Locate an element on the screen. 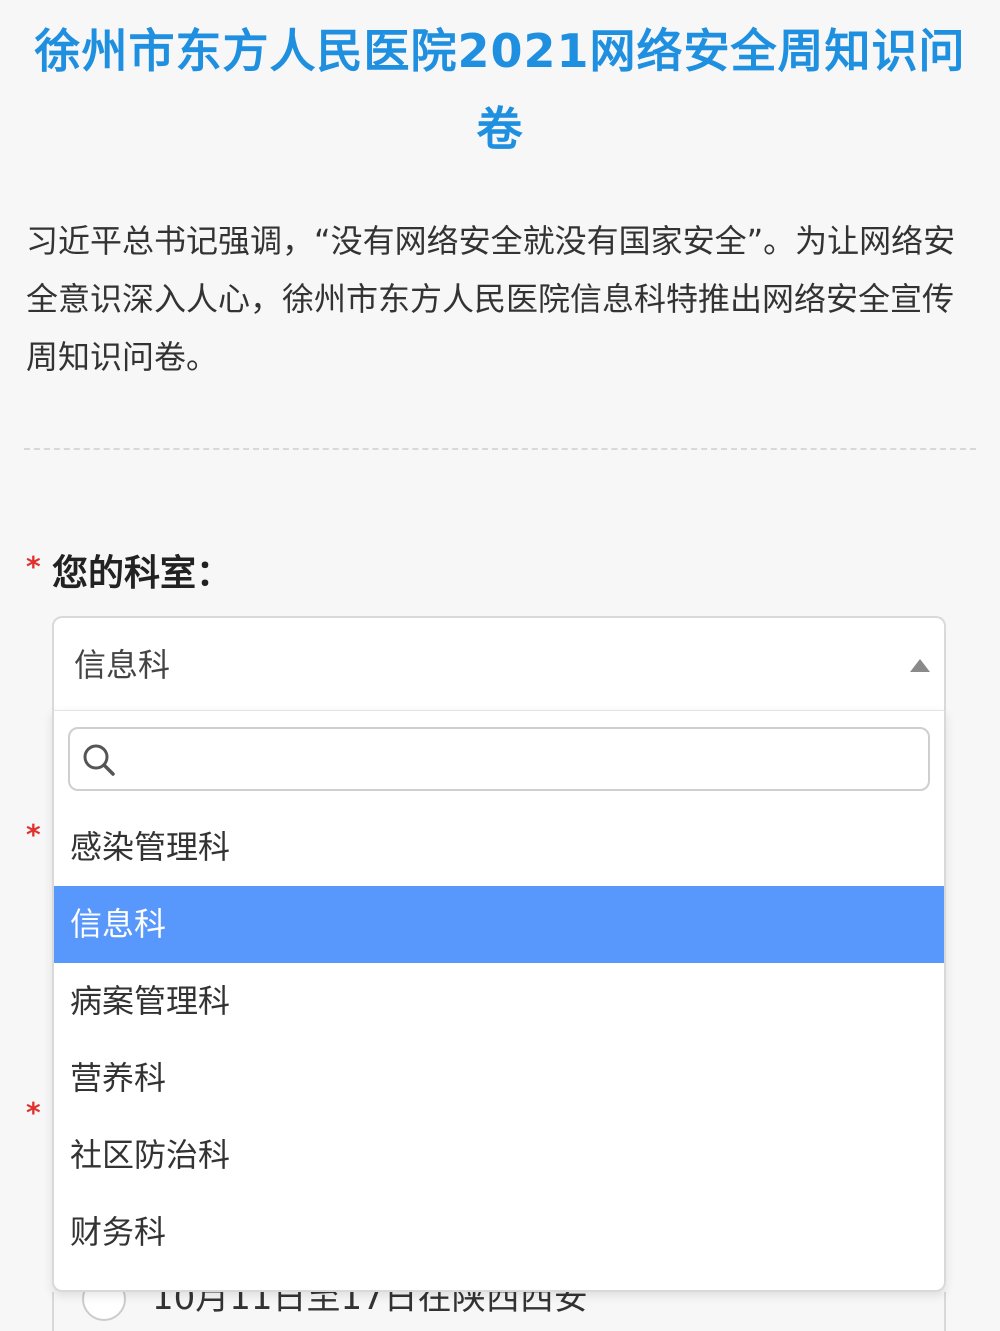 The image size is (1000, 1331). question-label: 您的科室： is located at coordinates (142, 573).